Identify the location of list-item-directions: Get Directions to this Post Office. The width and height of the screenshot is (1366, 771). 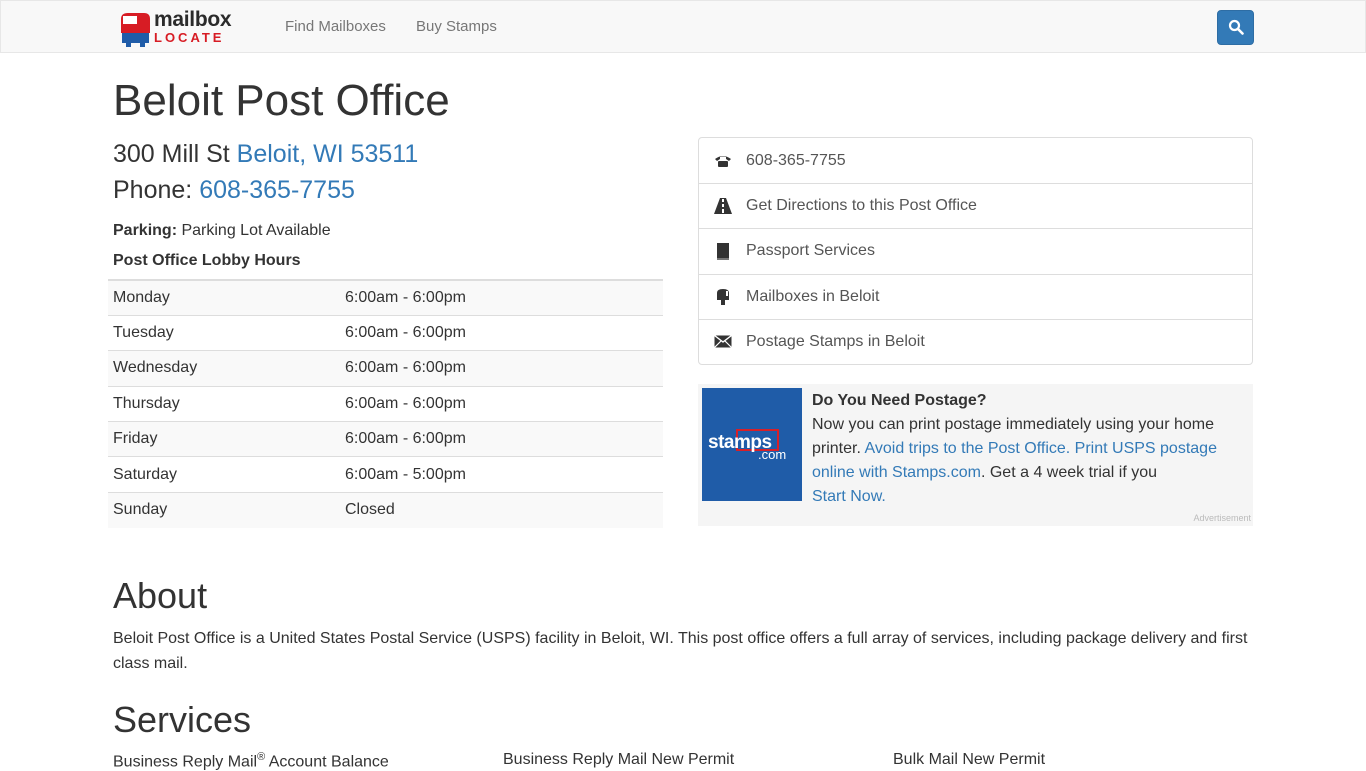
(975, 205).